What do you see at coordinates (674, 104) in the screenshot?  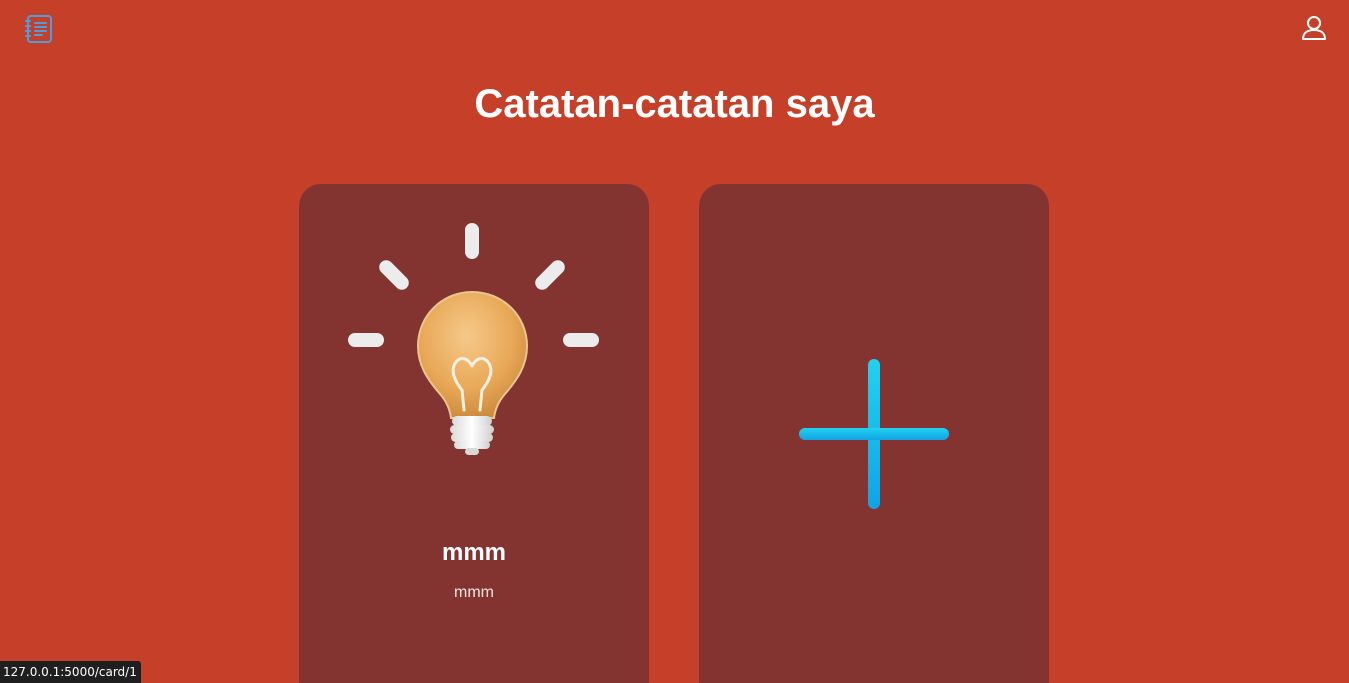 I see `page-title: Catatan-catatan saya` at bounding box center [674, 104].